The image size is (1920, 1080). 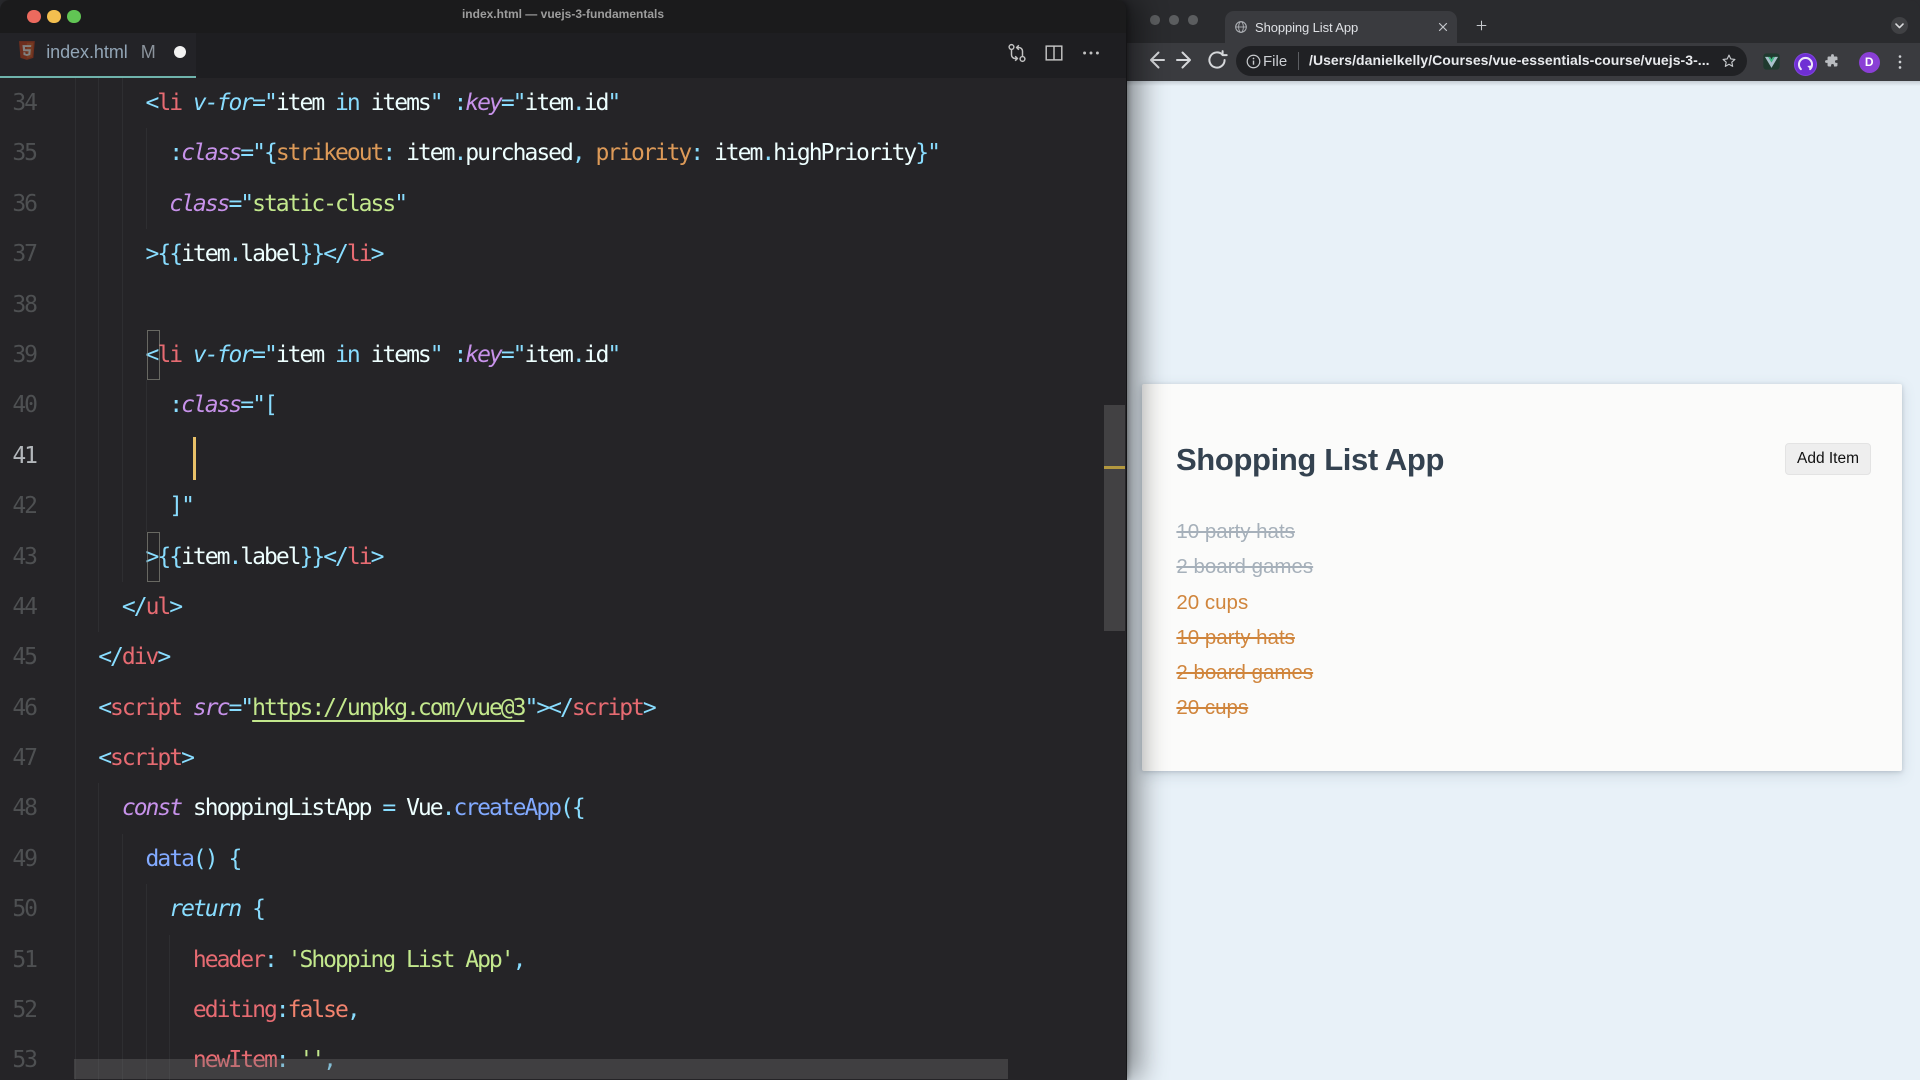 What do you see at coordinates (1241, 27) in the screenshot?
I see `globe-favicon-icon` at bounding box center [1241, 27].